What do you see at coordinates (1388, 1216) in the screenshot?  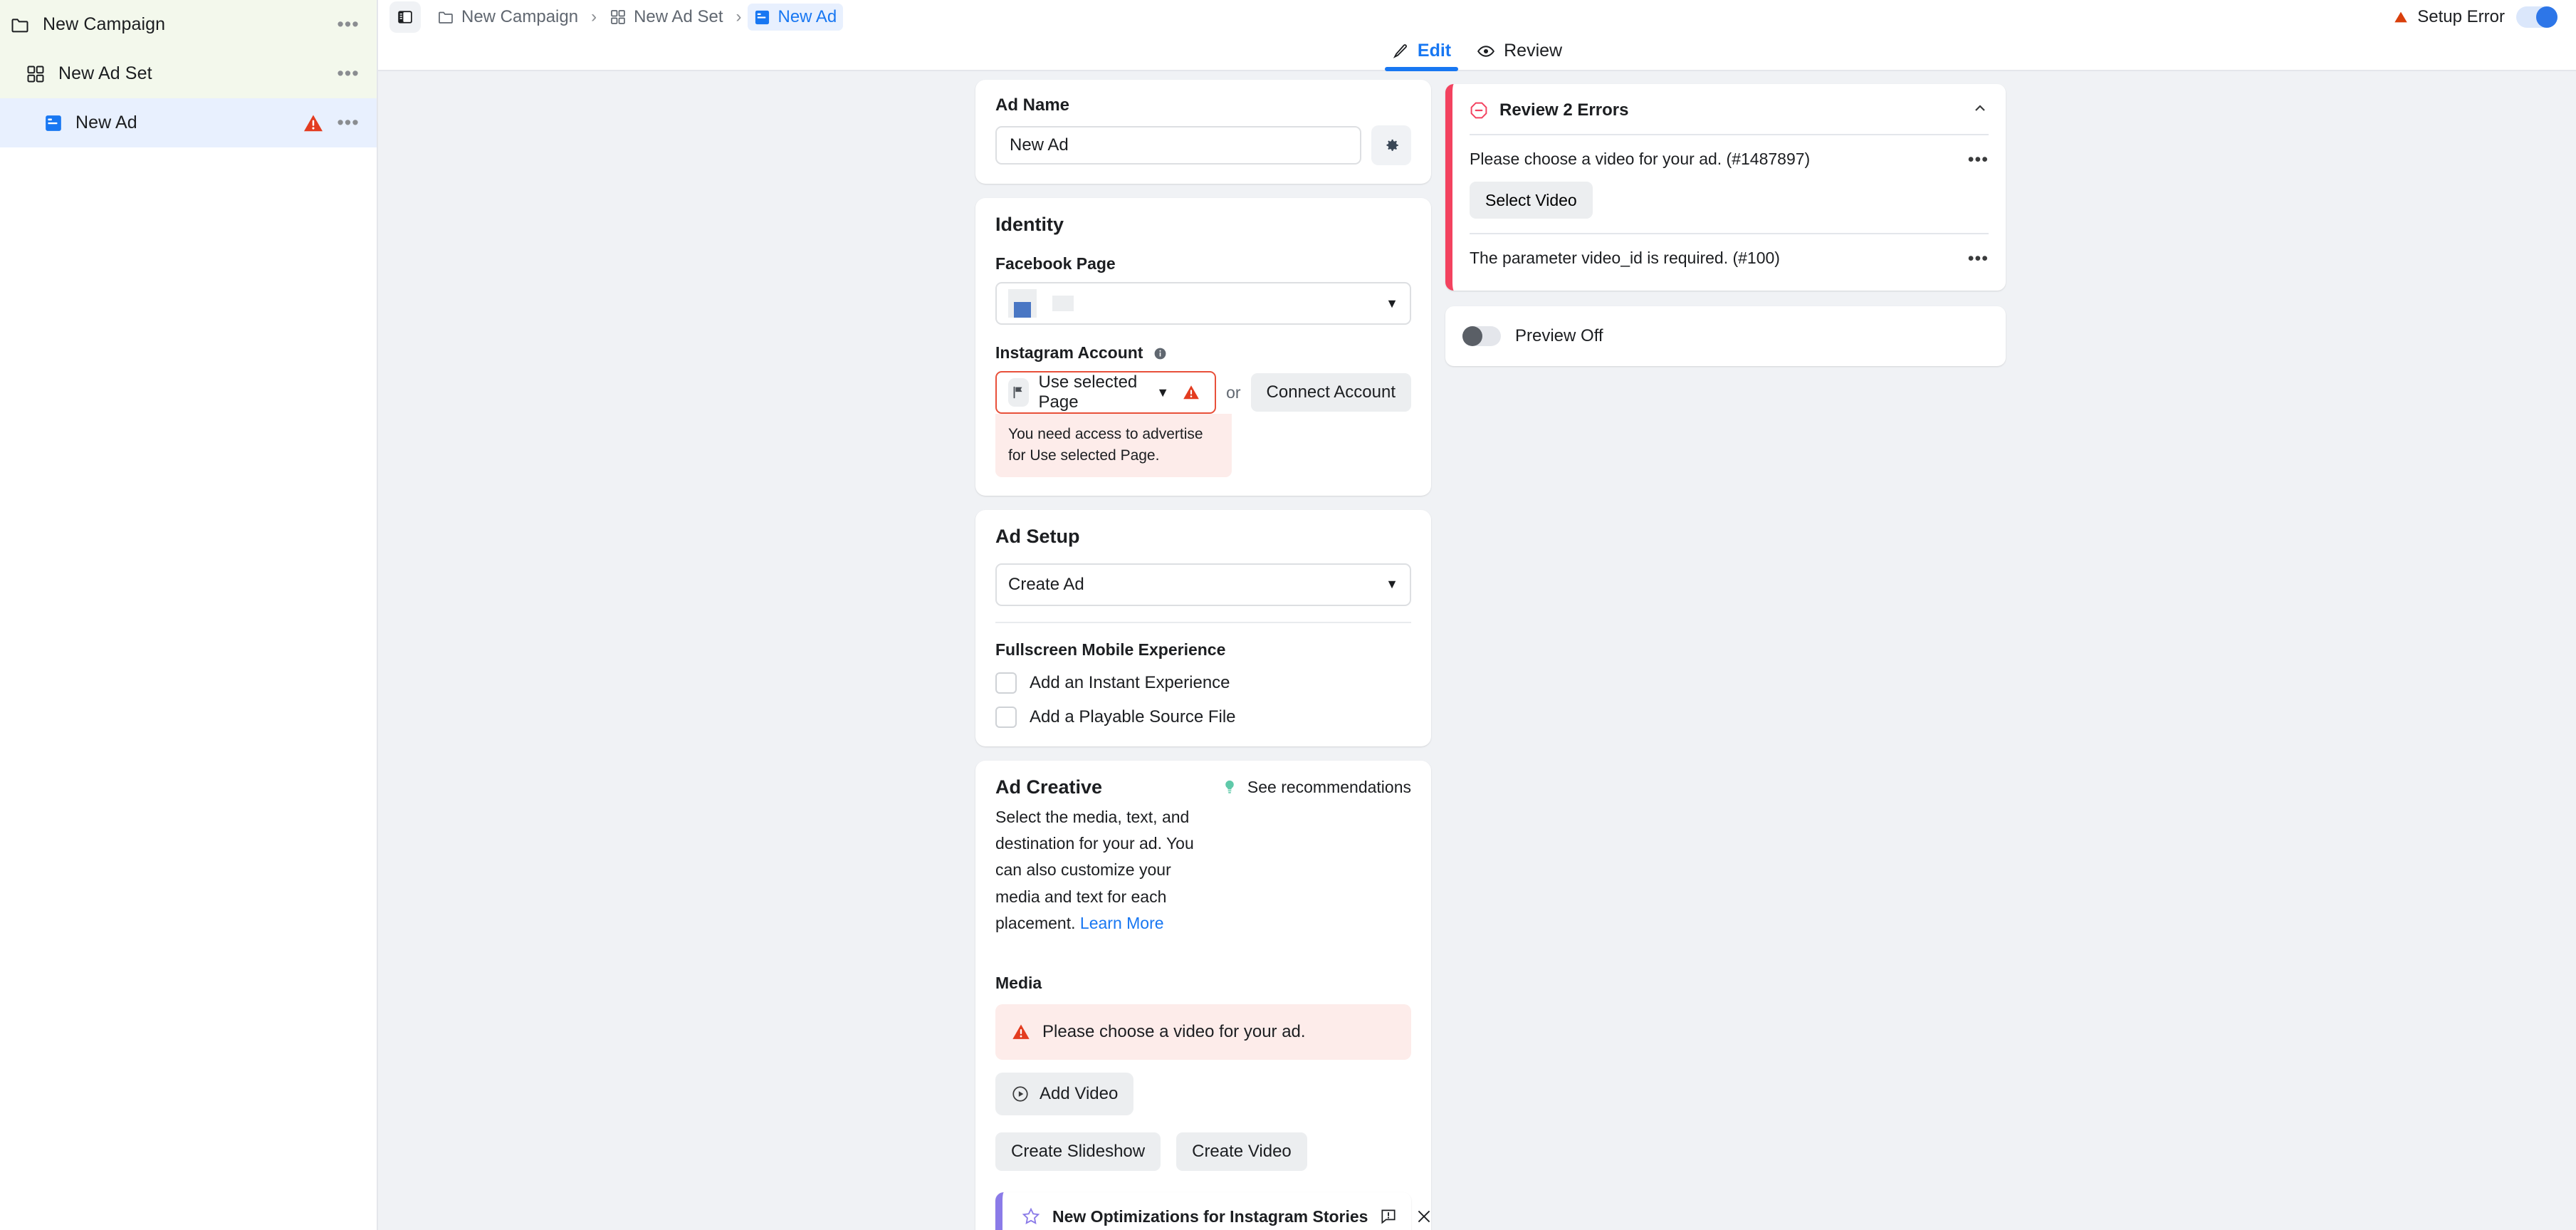 I see `feedback-icon` at bounding box center [1388, 1216].